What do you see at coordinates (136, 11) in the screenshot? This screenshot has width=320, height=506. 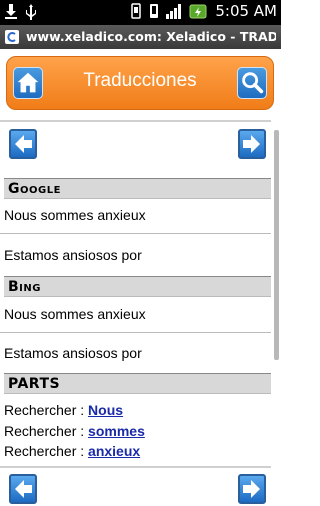 I see `vibrate-icon` at bounding box center [136, 11].